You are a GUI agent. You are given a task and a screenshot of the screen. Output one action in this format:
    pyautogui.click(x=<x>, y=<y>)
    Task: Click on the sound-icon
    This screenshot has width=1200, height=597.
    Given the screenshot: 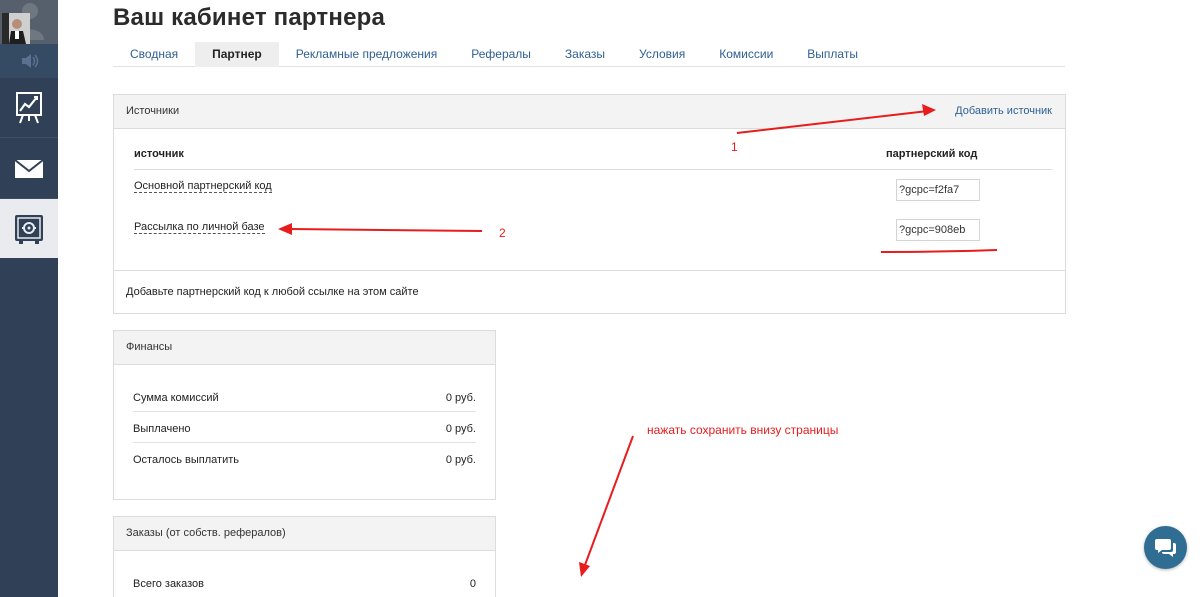 What is the action you would take?
    pyautogui.click(x=30, y=61)
    